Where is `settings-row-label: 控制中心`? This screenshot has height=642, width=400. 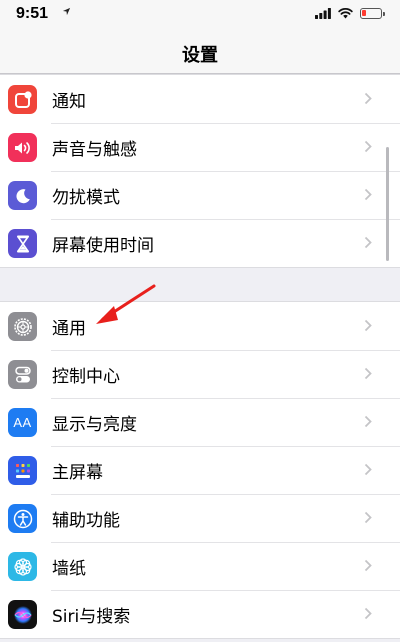
settings-row-label: 控制中心 is located at coordinates (86, 377).